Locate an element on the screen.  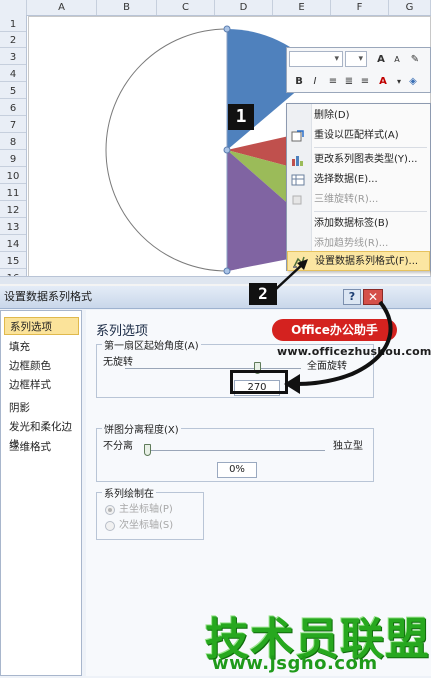
font-color-icon: A is located at coordinates (383, 81).